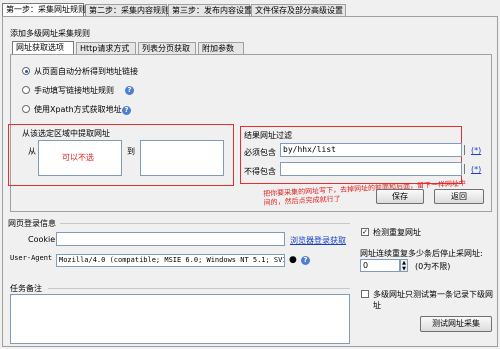 This screenshot has width=500, height=349. Describe the element at coordinates (293, 260) in the screenshot. I see `user-agent-dropdown-icon: ●` at that location.